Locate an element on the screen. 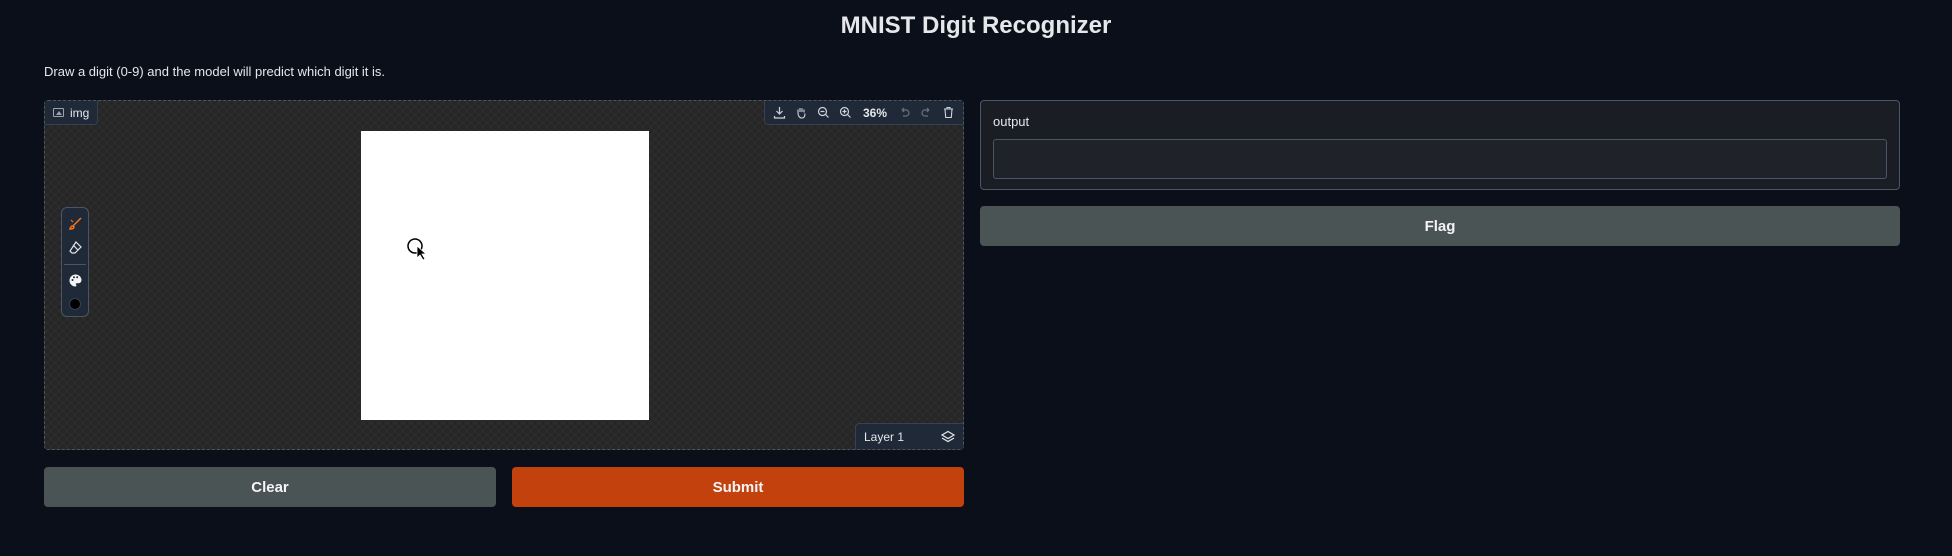 Image resolution: width=1952 pixels, height=556 pixels. image-icon is located at coordinates (58, 112).